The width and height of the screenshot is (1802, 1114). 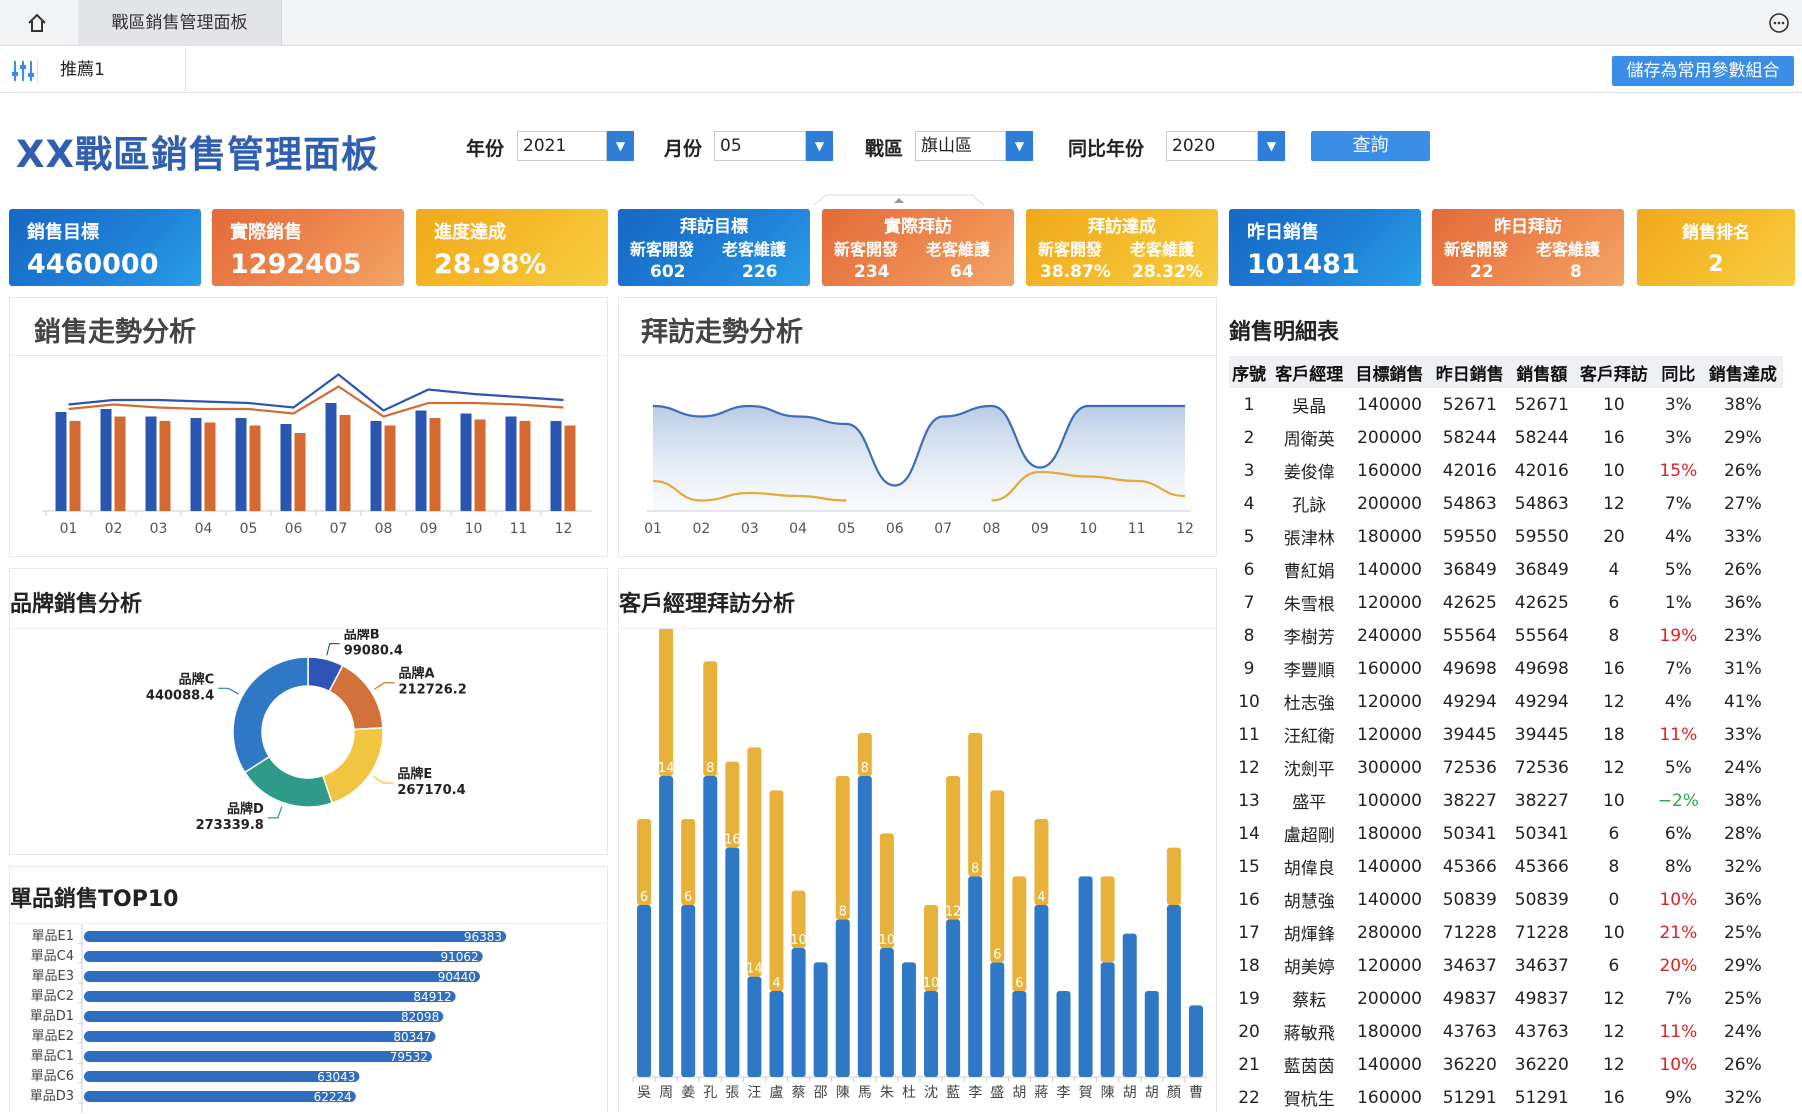 I want to click on table-row: 2 周衛英 200000 58244 58244 16 3% 29%, so click(x=1506, y=437).